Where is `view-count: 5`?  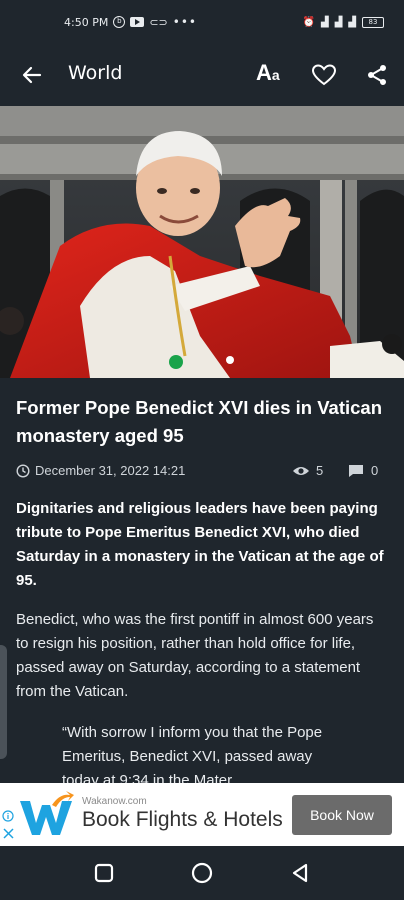
view-count: 5 is located at coordinates (320, 470).